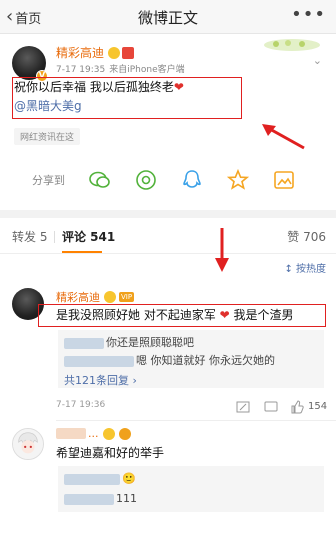 This screenshot has width=336, height=536. What do you see at coordinates (168, 528) in the screenshot?
I see `bottom-edge` at bounding box center [168, 528].